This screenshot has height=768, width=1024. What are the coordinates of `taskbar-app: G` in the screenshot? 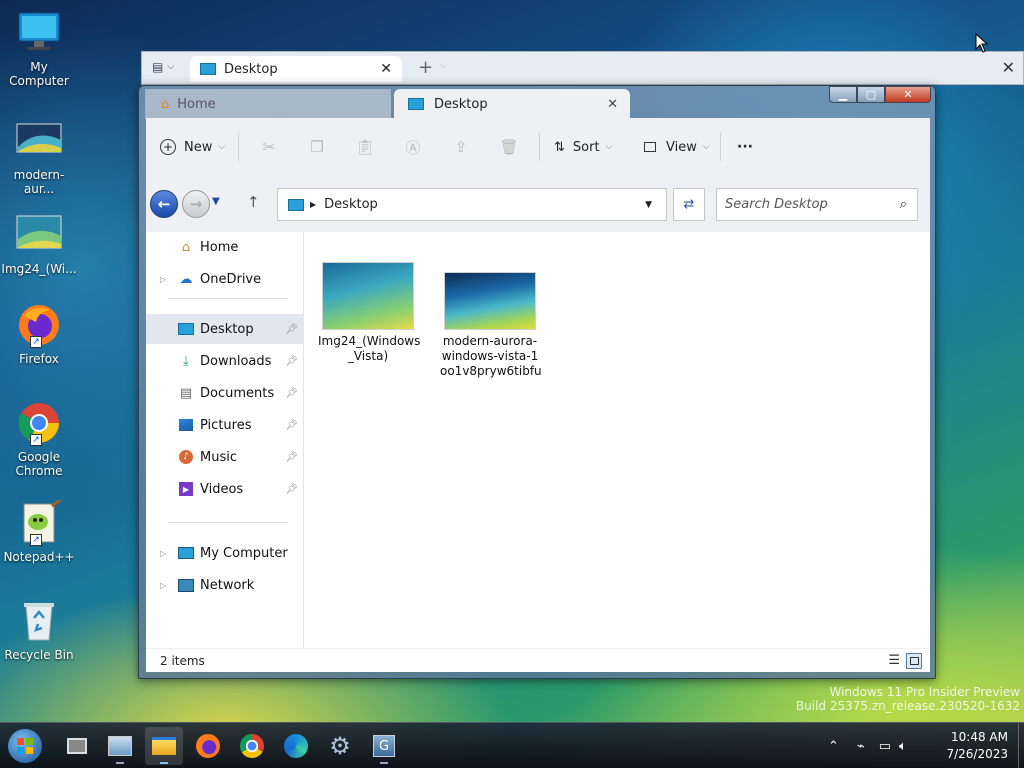 It's located at (384, 746).